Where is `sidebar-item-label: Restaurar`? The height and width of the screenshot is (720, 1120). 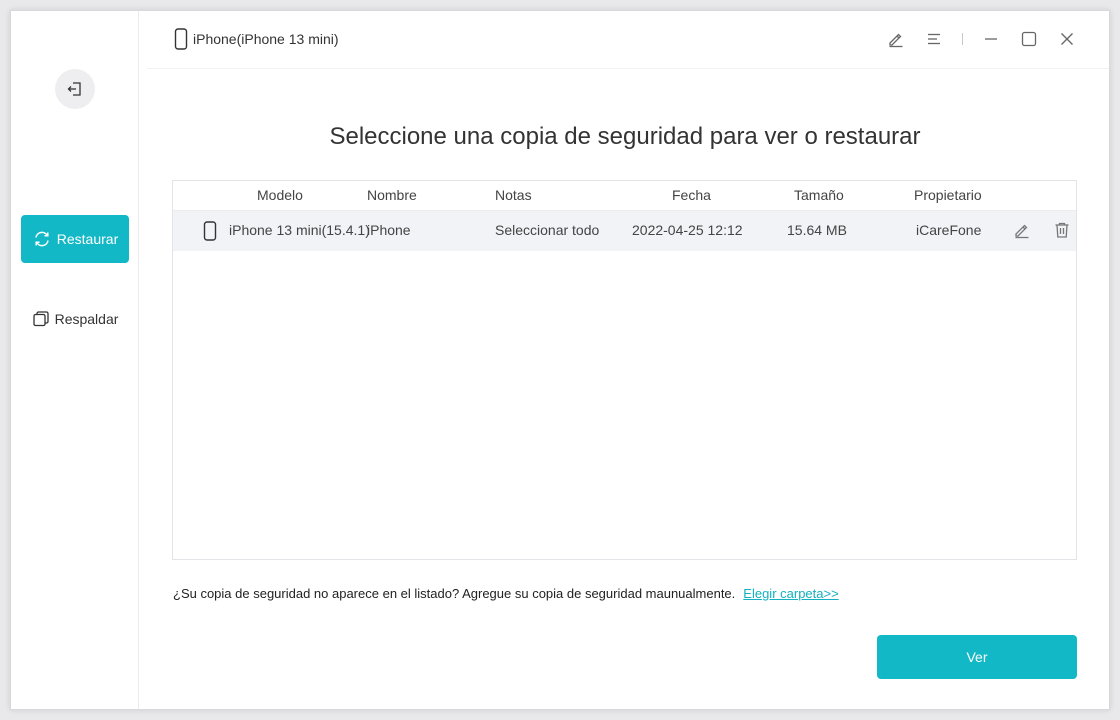
sidebar-item-label: Restaurar is located at coordinates (87, 239).